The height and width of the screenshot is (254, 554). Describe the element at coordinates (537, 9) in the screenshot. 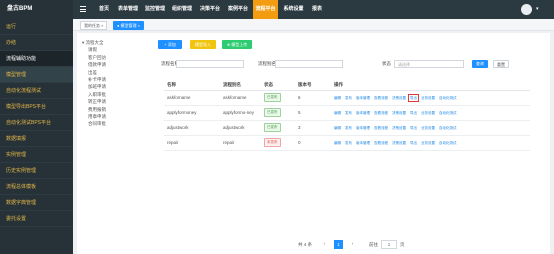

I see `user-menu-caret-icon: ▾` at that location.